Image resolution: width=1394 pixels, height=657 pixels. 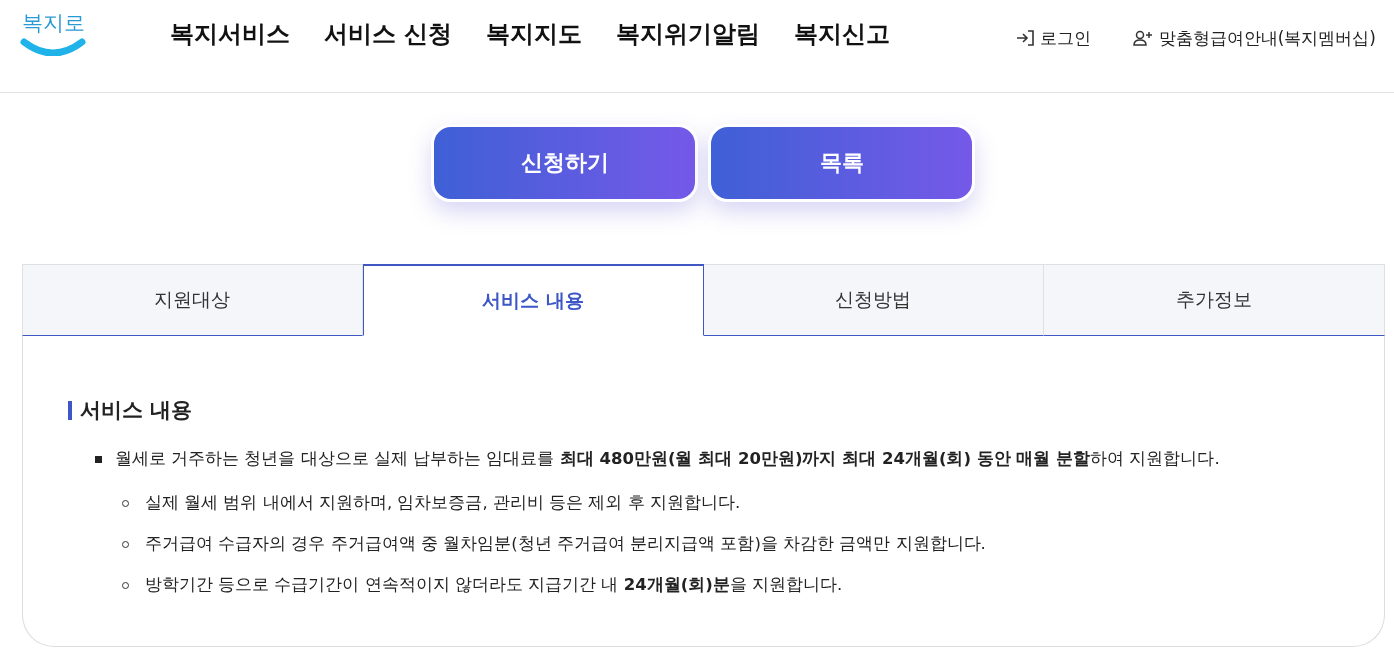 What do you see at coordinates (1024, 38) in the screenshot?
I see `login-icon` at bounding box center [1024, 38].